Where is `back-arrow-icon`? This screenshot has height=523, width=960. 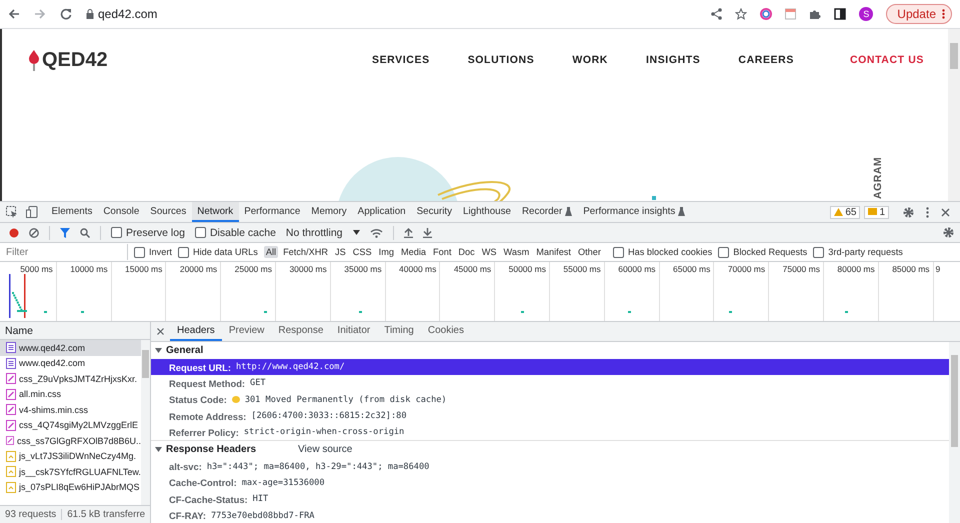
back-arrow-icon is located at coordinates (14, 14).